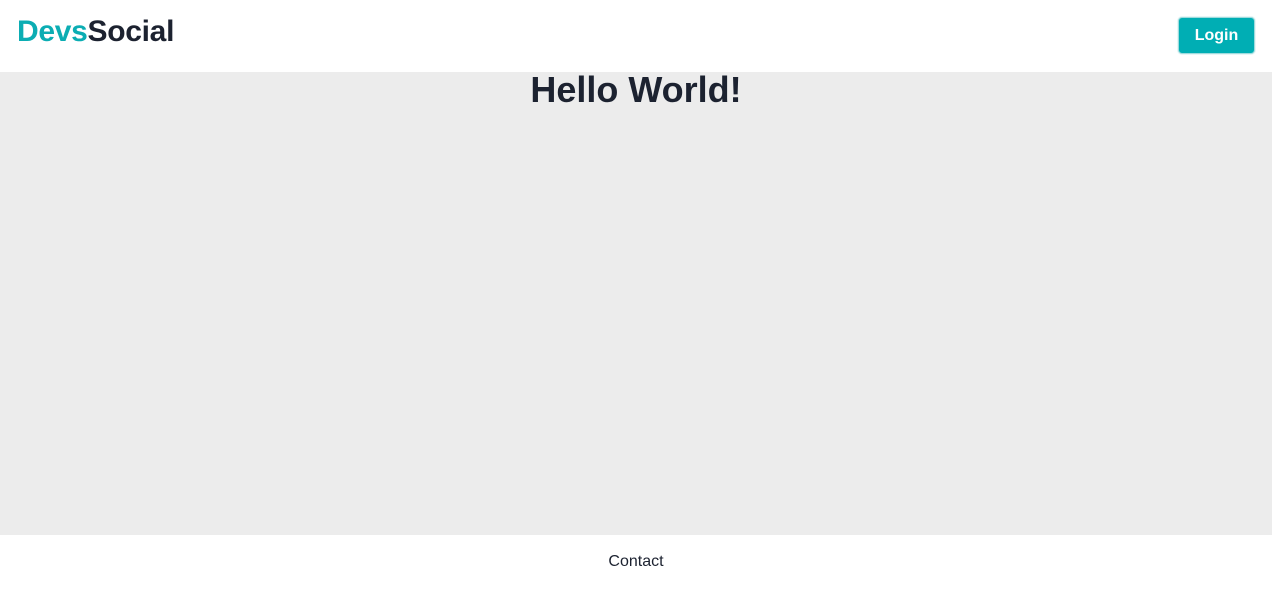 This screenshot has height=590, width=1272. Describe the element at coordinates (1216, 35) in the screenshot. I see `login-button: Login` at that location.